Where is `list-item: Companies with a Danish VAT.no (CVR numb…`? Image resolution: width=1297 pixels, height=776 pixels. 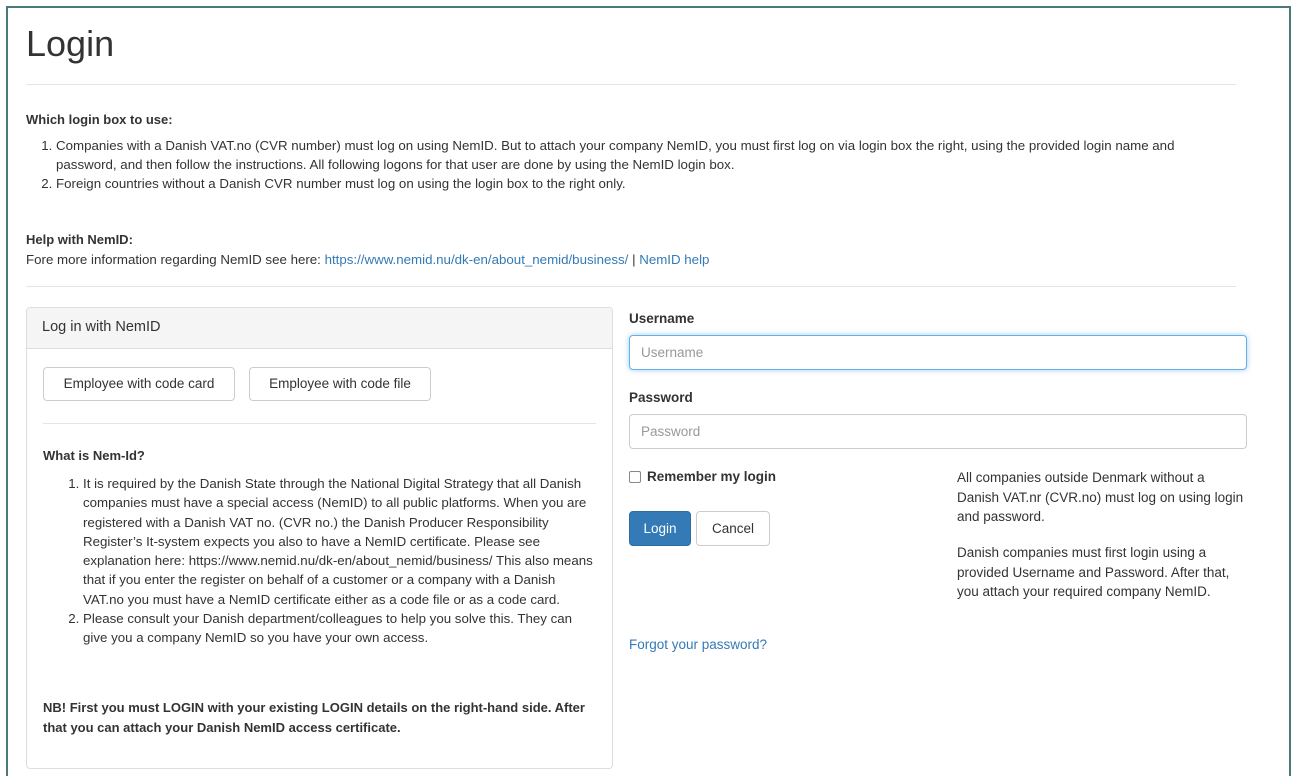 list-item: Companies with a Danish VAT.no (CVR numb… is located at coordinates (646, 155).